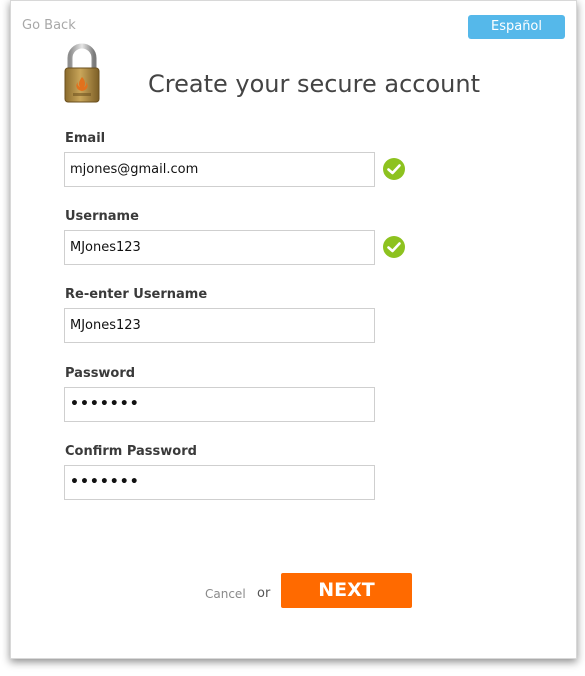 The height and width of the screenshot is (676, 585). Describe the element at coordinates (314, 84) in the screenshot. I see `page-title: Create your secure account` at that location.